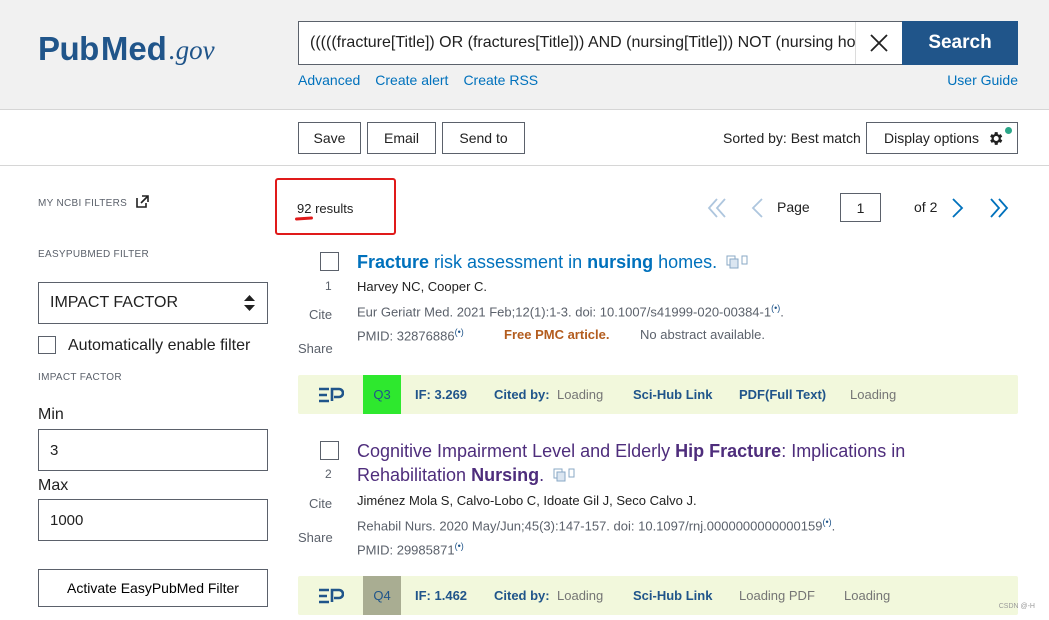 Image resolution: width=1049 pixels, height=620 pixels. I want to click on watermark: CSDN @-H, so click(1016, 606).